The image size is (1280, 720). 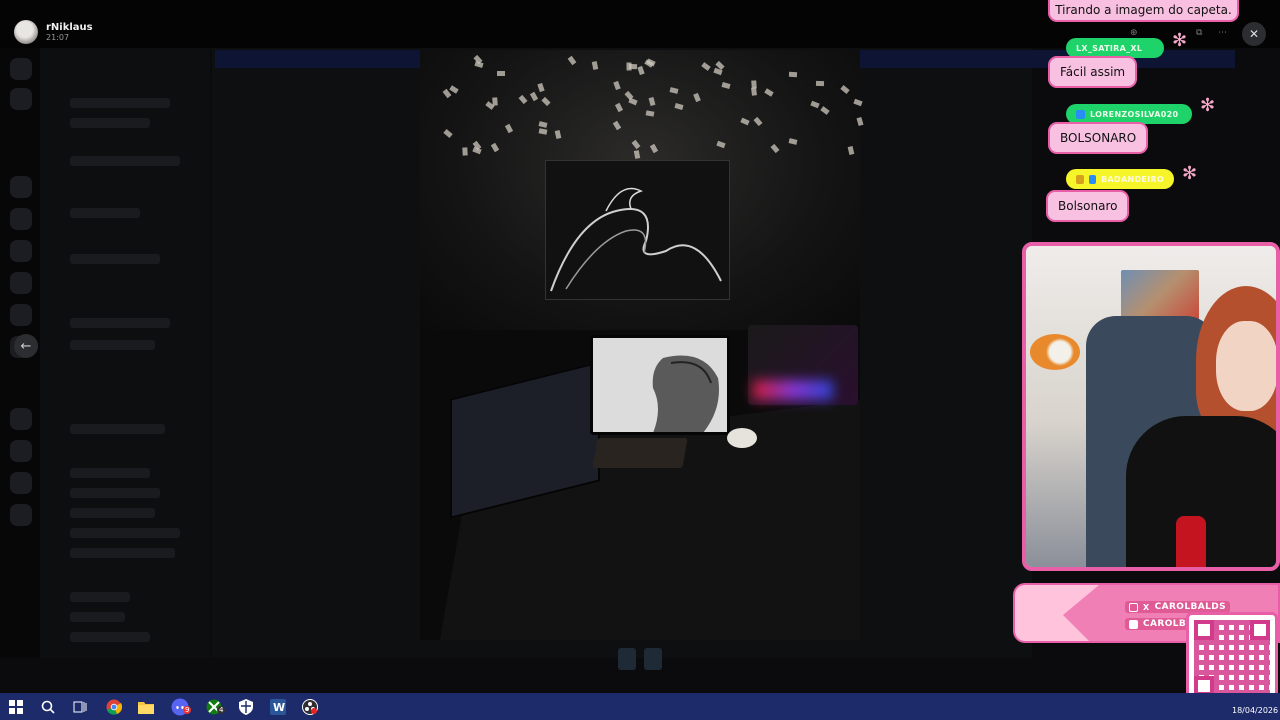 I want to click on task-view-icon, so click(x=80, y=707).